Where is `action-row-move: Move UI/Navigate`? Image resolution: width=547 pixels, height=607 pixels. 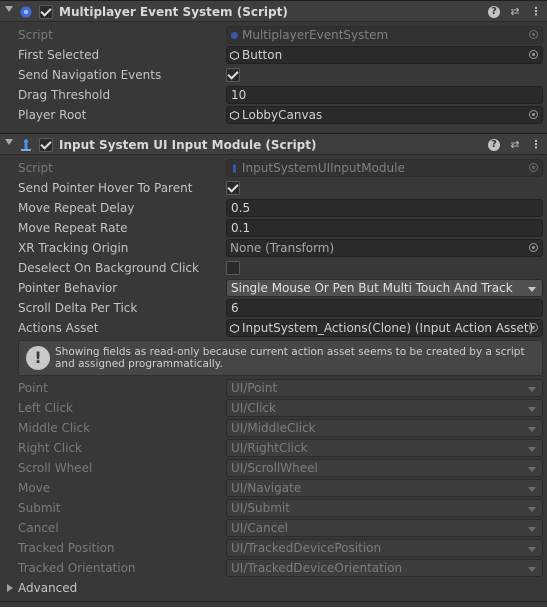
action-row-move: Move UI/Navigate is located at coordinates (273, 488).